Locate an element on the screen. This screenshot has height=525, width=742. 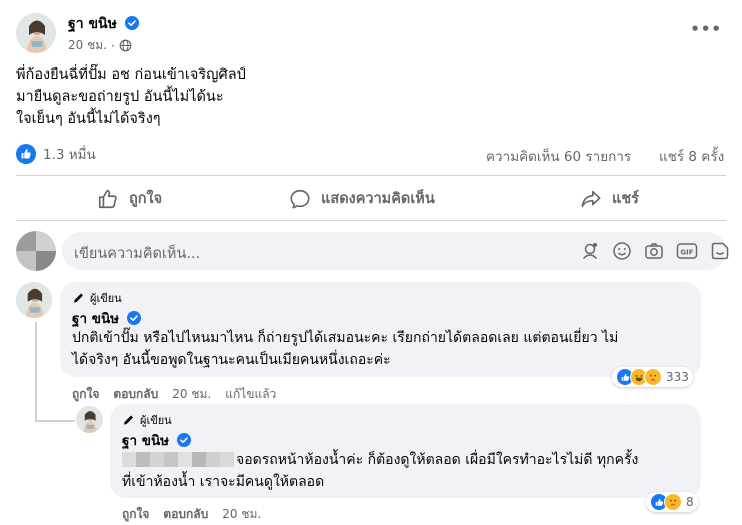
sticker-icon is located at coordinates (720, 251).